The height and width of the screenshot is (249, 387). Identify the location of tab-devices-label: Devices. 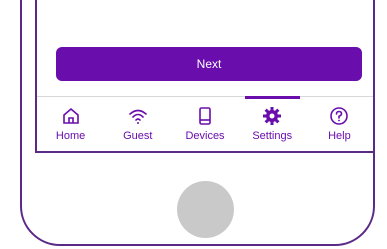
(205, 136).